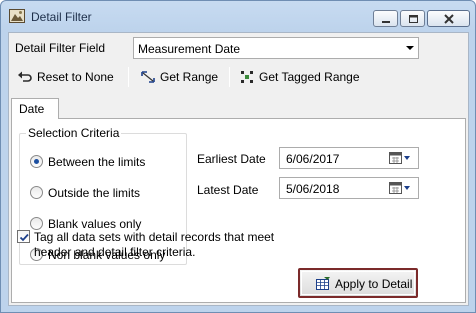  What do you see at coordinates (410, 48) in the screenshot?
I see `chevron-down-icon` at bounding box center [410, 48].